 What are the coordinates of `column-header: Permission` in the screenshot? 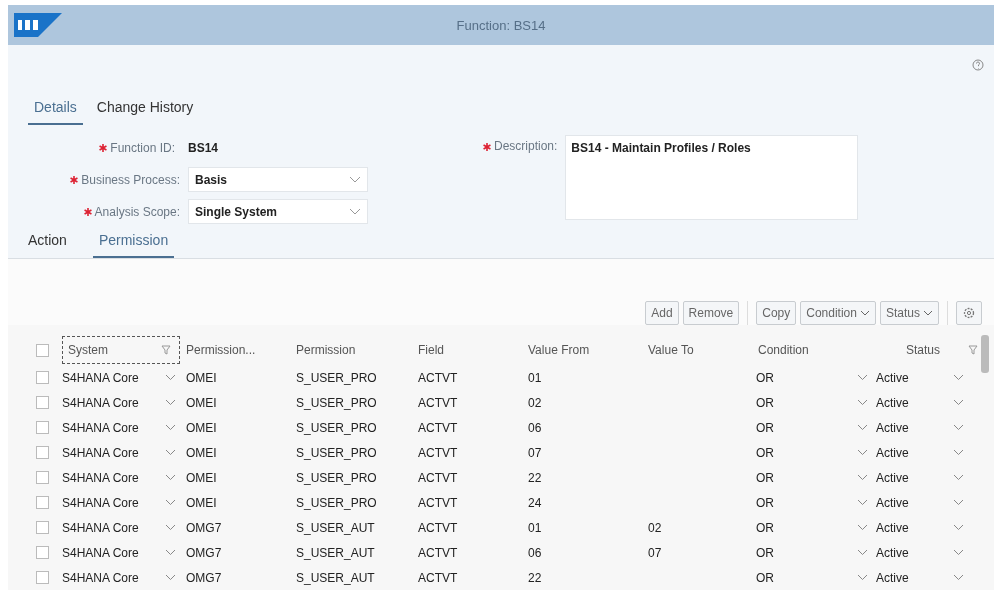 It's located at (355, 350).